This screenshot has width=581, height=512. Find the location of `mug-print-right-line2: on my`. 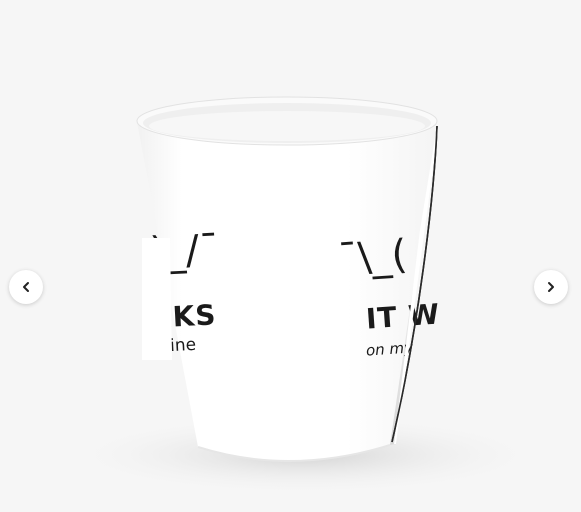

mug-print-right-line2: on my is located at coordinates (389, 349).